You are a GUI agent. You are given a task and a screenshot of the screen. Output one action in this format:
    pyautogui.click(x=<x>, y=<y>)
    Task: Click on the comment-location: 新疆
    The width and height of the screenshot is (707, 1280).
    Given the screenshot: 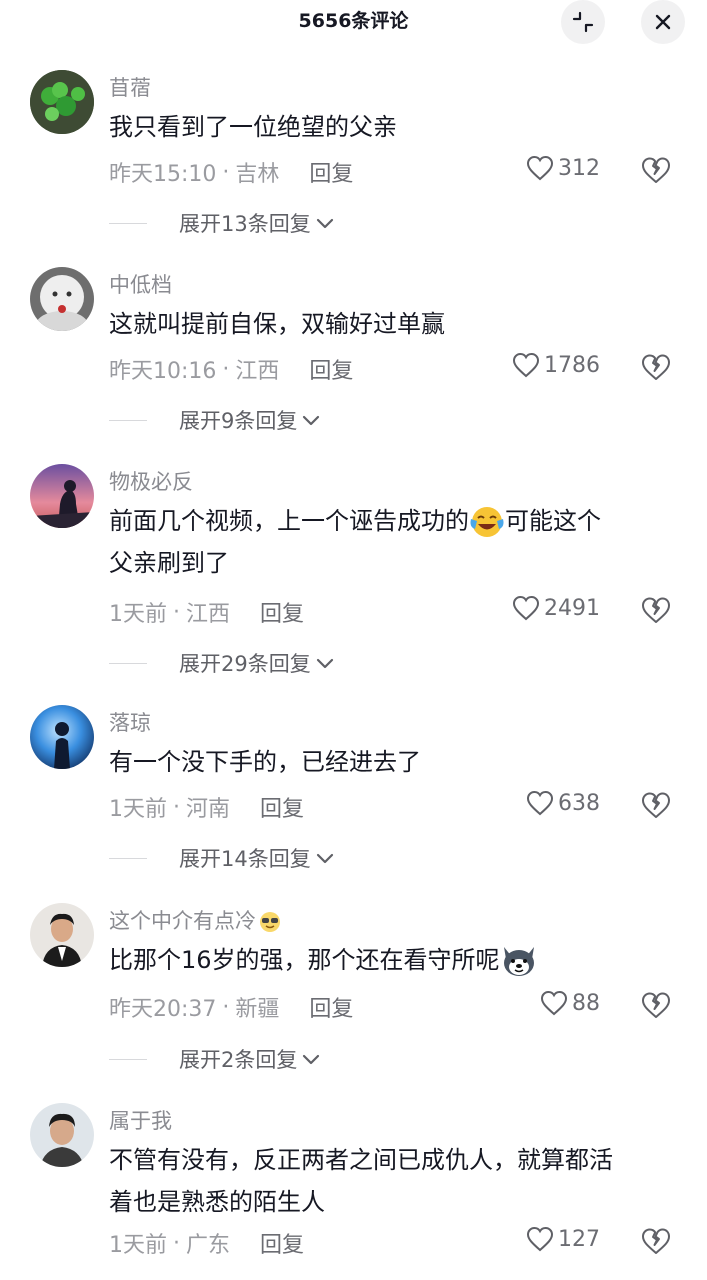 What is the action you would take?
    pyautogui.click(x=257, y=1009)
    